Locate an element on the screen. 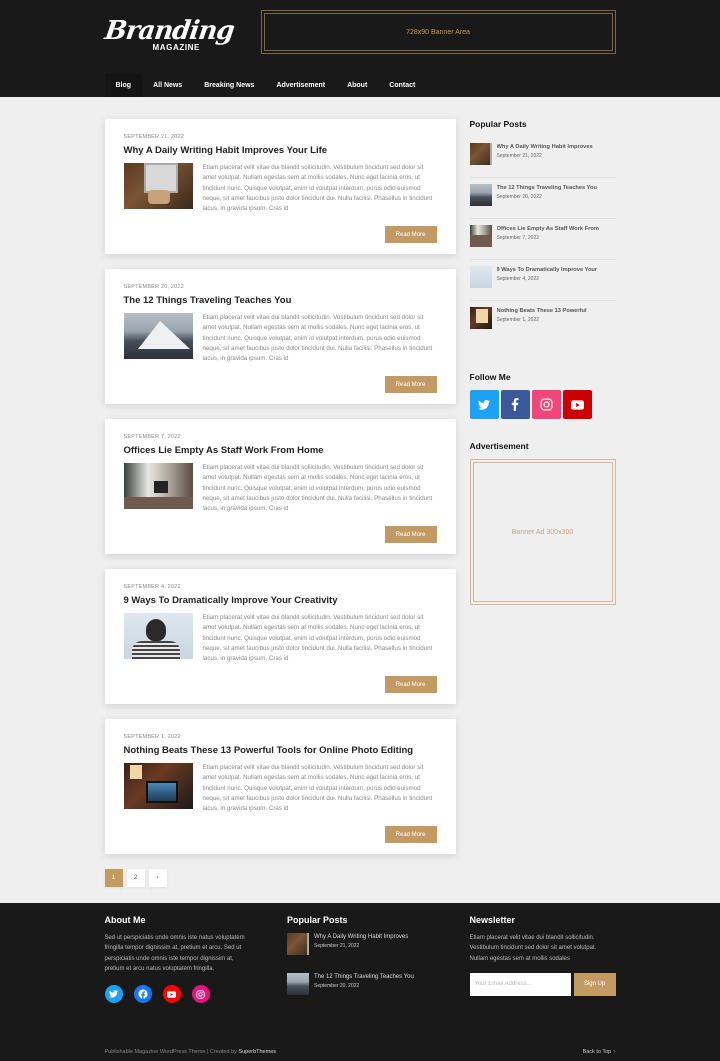  popular-post-title: Offices Lie Empty As Staff Work From is located at coordinates (548, 229).